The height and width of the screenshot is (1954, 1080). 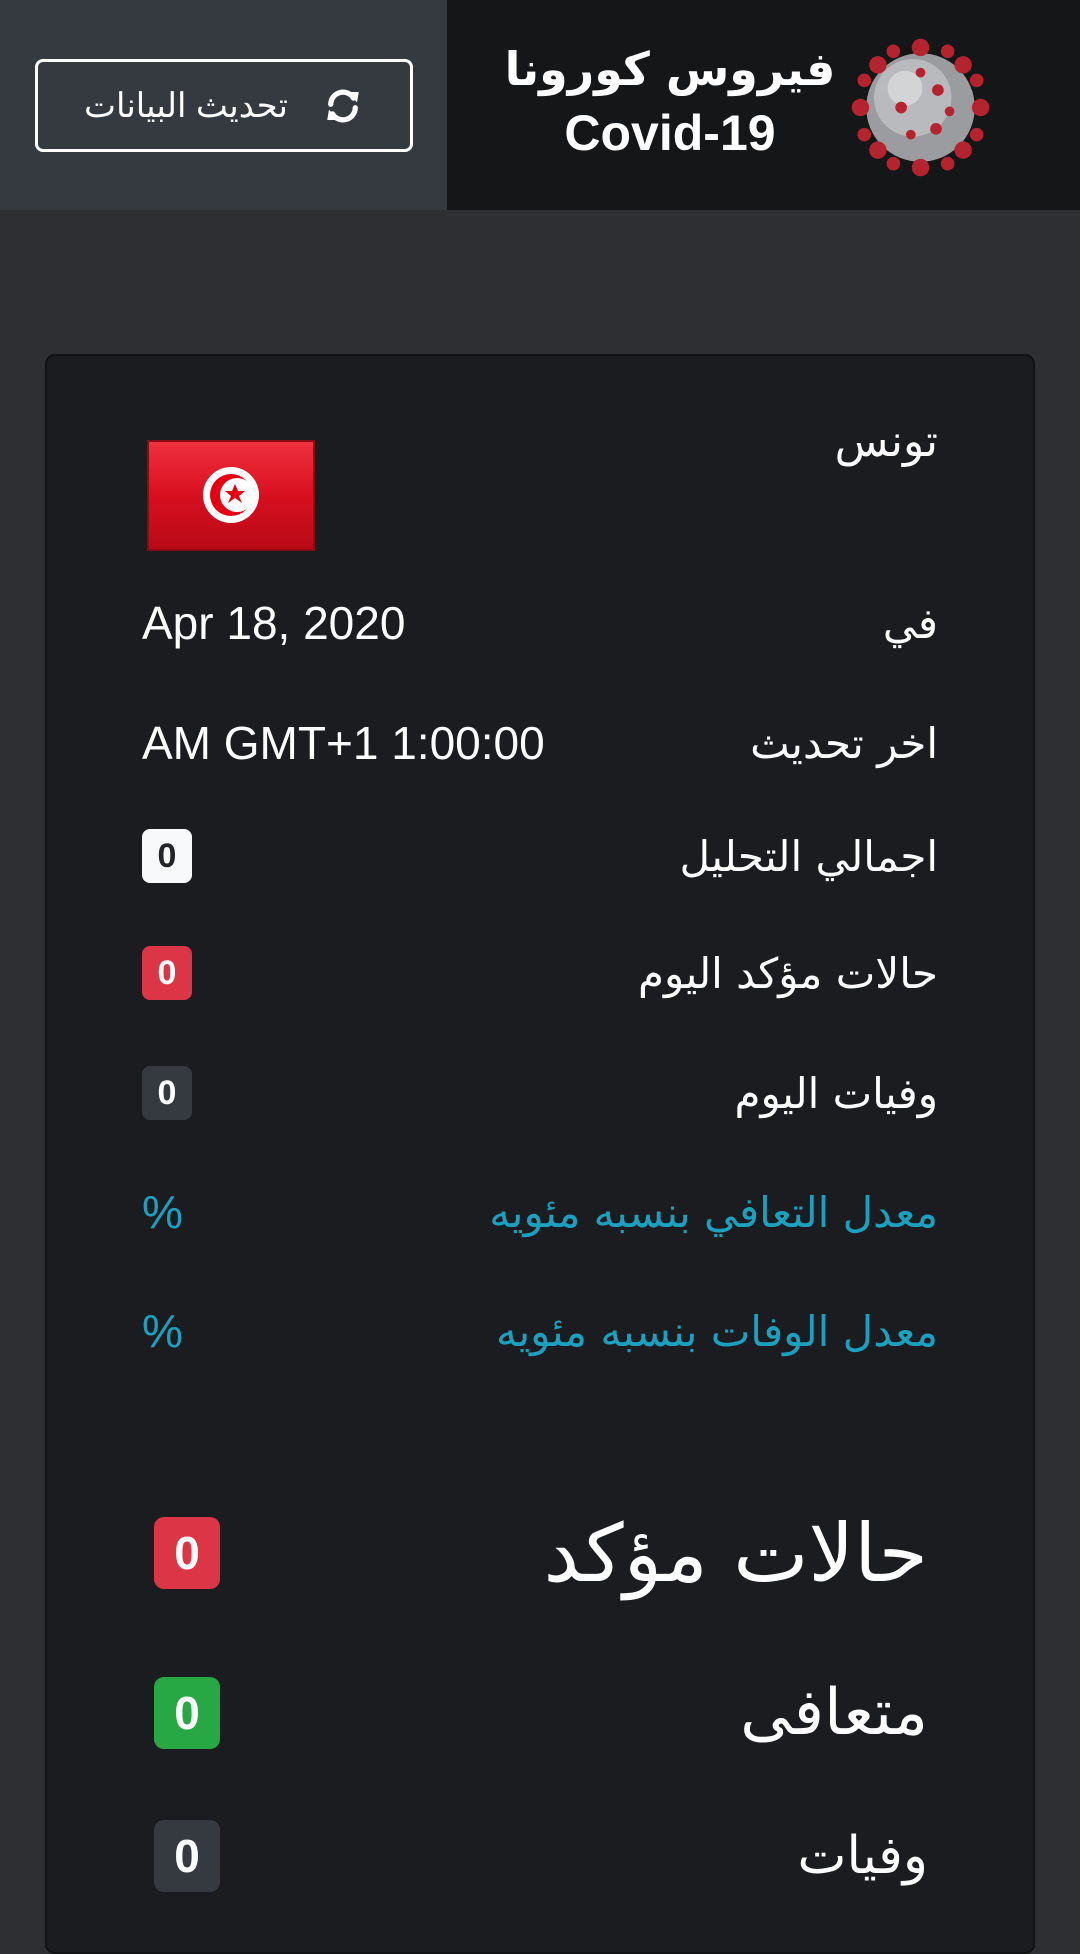 I want to click on deaths-total-label: وفيات, so click(x=862, y=1856).